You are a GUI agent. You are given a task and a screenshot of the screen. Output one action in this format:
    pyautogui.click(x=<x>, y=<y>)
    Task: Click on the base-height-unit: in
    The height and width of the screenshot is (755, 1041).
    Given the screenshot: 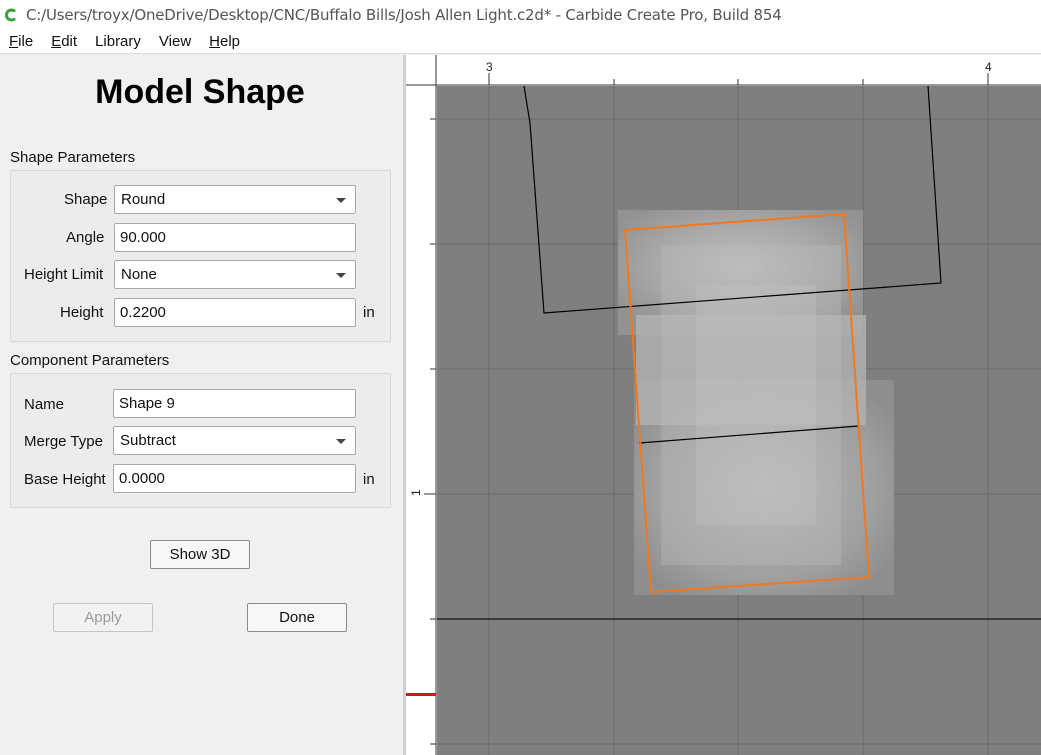 What is the action you would take?
    pyautogui.click(x=369, y=479)
    